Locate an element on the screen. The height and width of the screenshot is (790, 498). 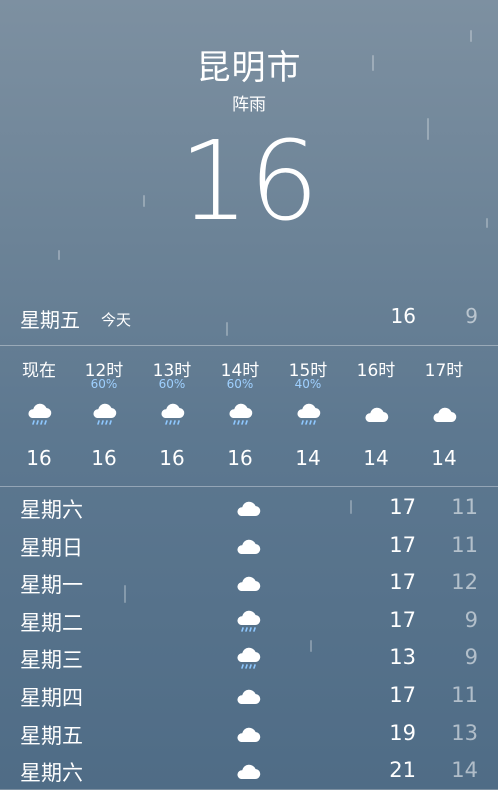
daily-forecast-row: 星期一 17 12 is located at coordinates (249, 583).